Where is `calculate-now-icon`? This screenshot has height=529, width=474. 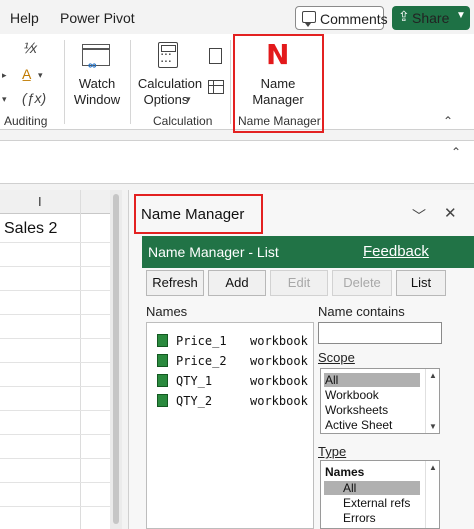
calculate-now-icon is located at coordinates (215, 56).